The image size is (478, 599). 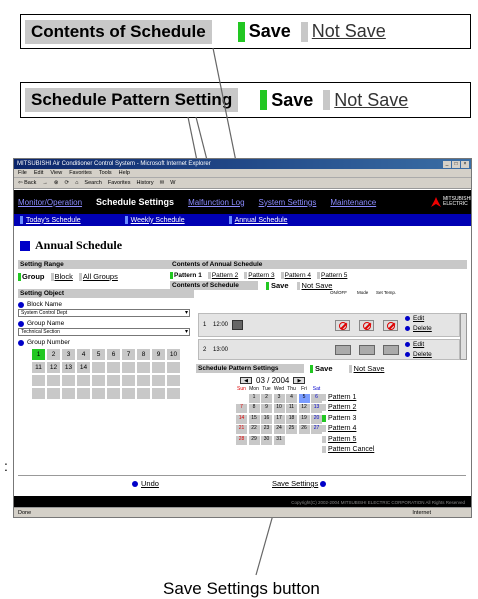 What do you see at coordinates (162, 183) in the screenshot?
I see `mail-icon: ✉` at bounding box center [162, 183].